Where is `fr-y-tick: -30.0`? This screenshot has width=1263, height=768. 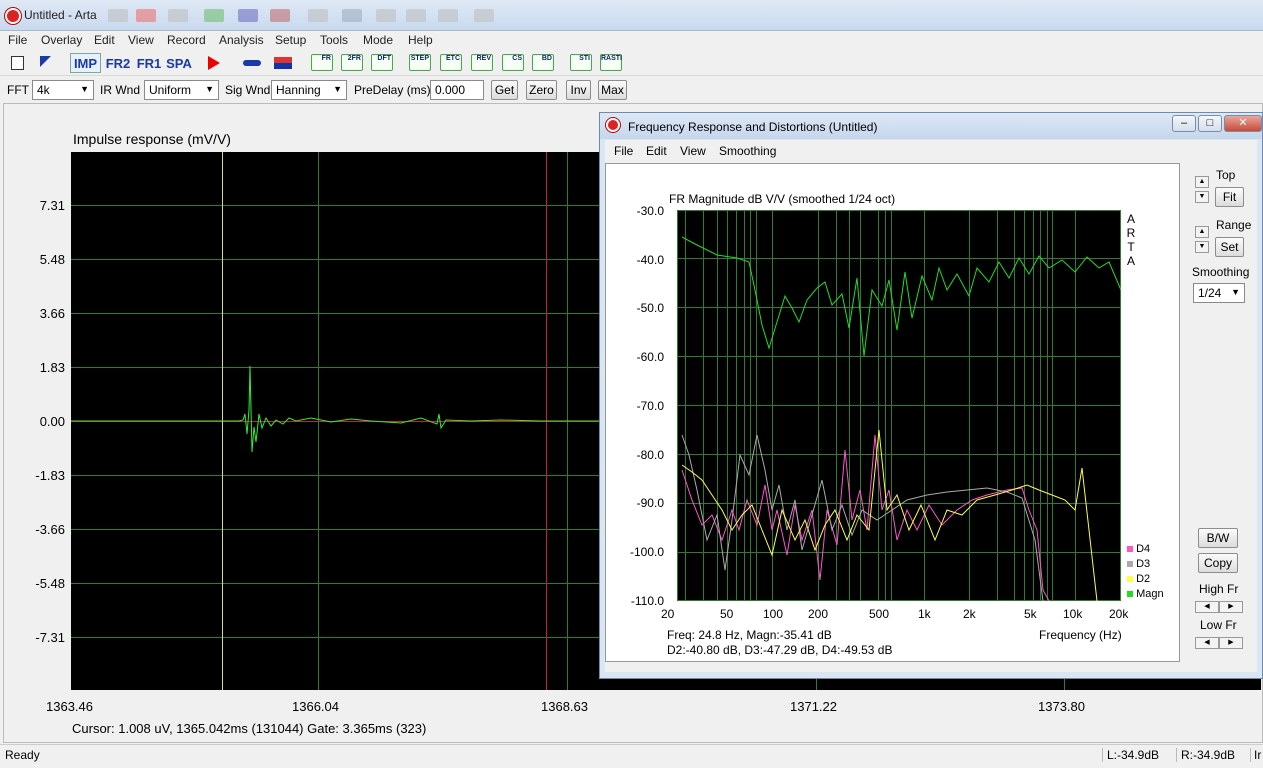
fr-y-tick: -30.0 is located at coordinates (650, 211).